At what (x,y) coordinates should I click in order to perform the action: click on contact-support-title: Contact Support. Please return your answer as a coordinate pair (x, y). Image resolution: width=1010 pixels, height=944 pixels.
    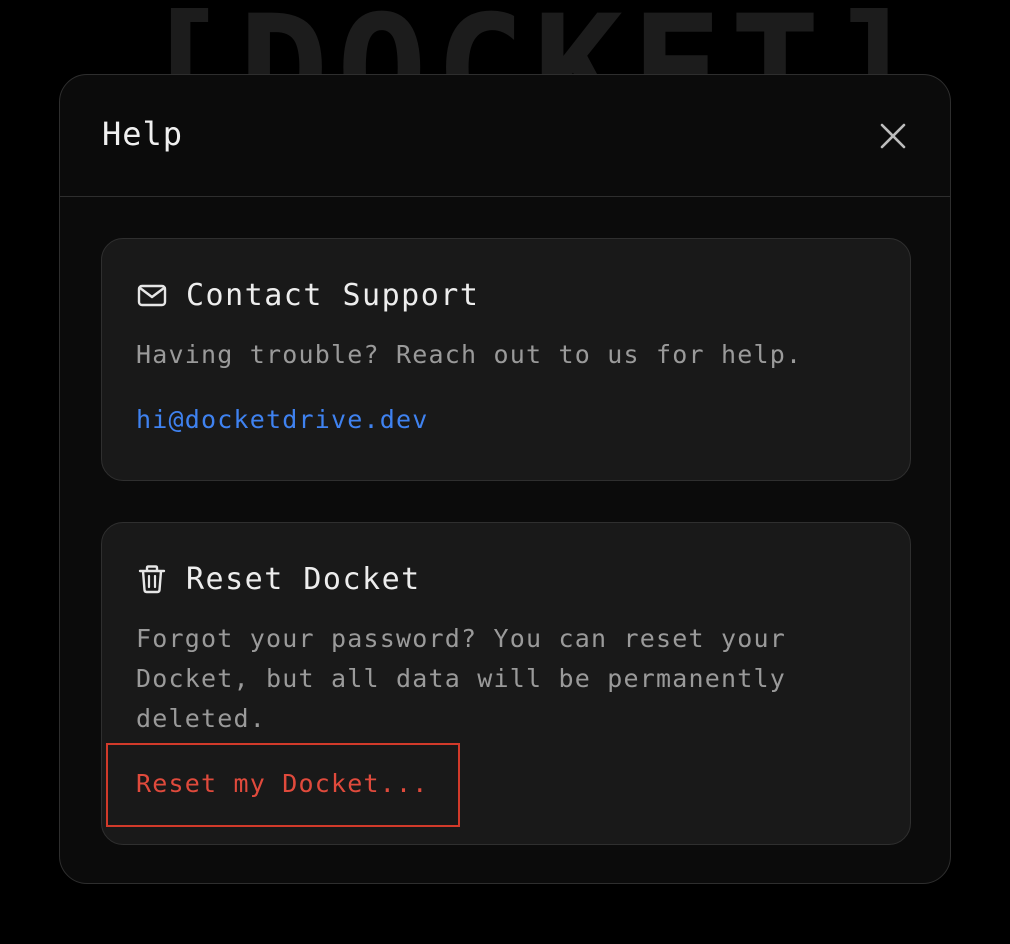
    Looking at the image, I should click on (333, 295).